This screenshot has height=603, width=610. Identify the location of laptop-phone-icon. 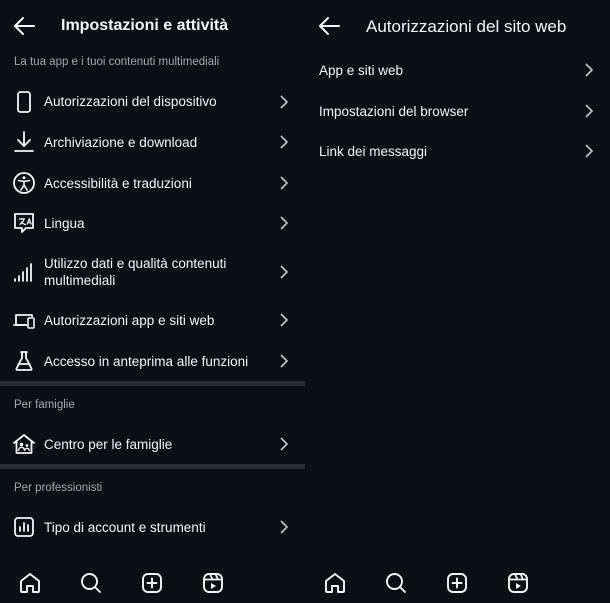
(24, 321).